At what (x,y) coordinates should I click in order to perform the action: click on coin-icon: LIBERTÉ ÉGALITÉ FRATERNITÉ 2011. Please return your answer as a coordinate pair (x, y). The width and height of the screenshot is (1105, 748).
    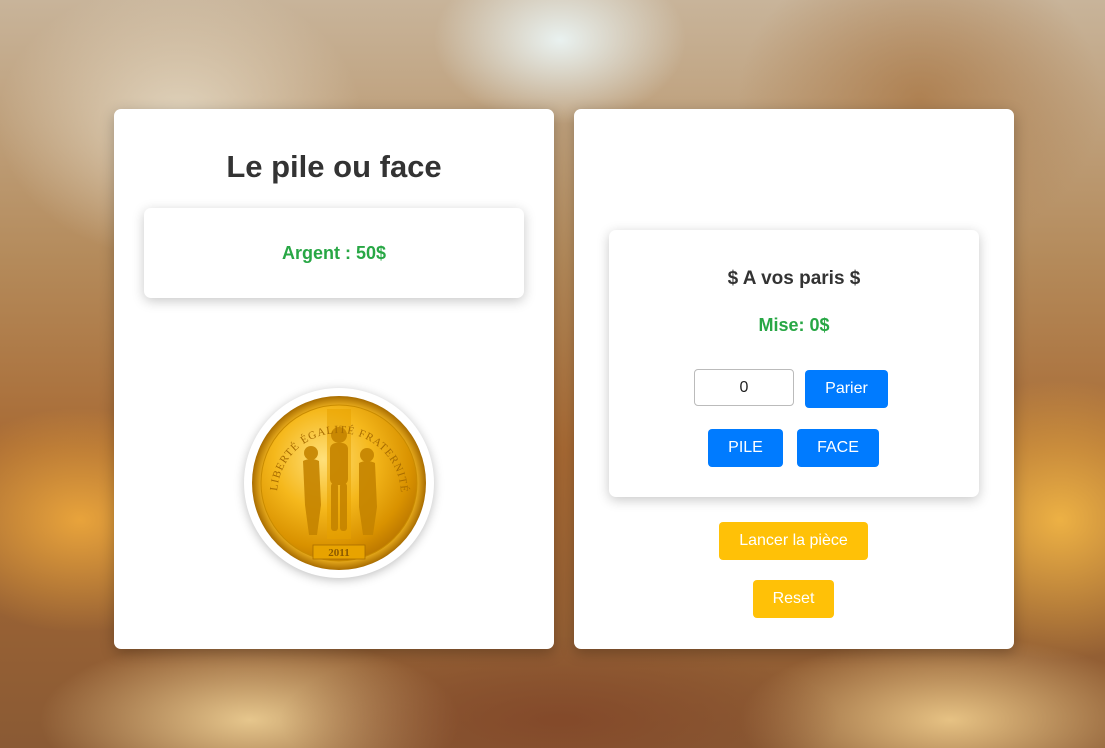
    Looking at the image, I should click on (339, 483).